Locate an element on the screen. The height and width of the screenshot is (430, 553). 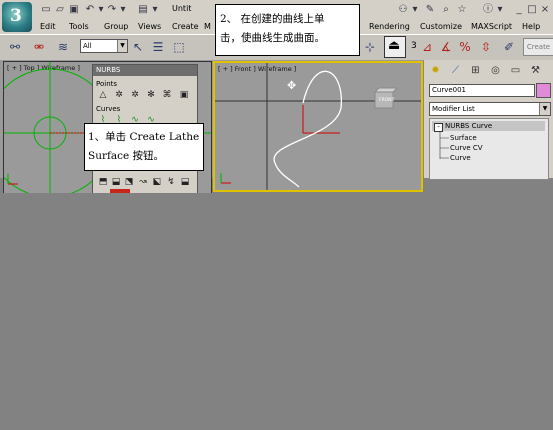
hierarchy-tab-icon: ⊞ is located at coordinates (475, 71).